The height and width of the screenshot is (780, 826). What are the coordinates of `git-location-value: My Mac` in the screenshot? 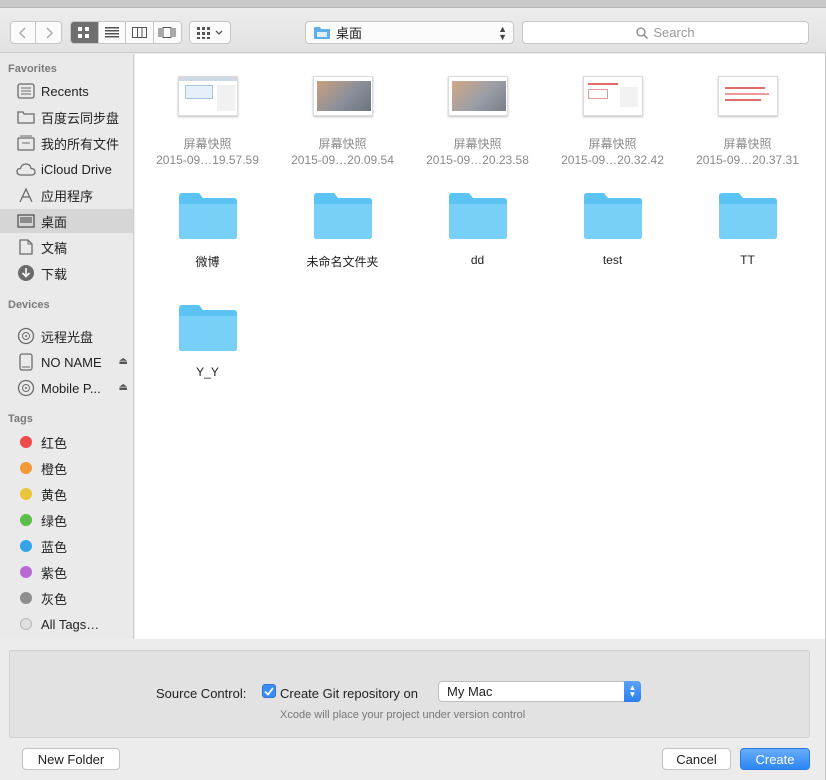 It's located at (470, 691).